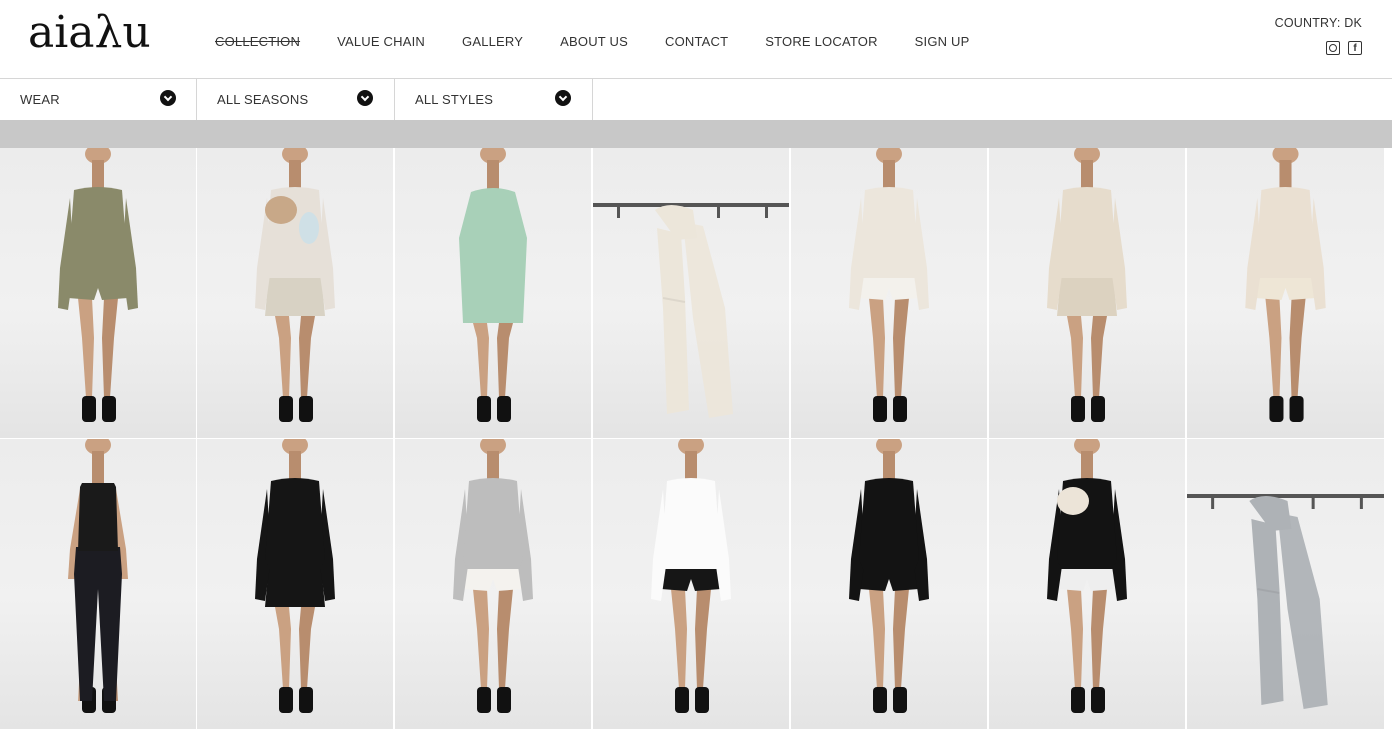  Describe the element at coordinates (89, 33) in the screenshot. I see `brand-logo: aiaλu` at that location.